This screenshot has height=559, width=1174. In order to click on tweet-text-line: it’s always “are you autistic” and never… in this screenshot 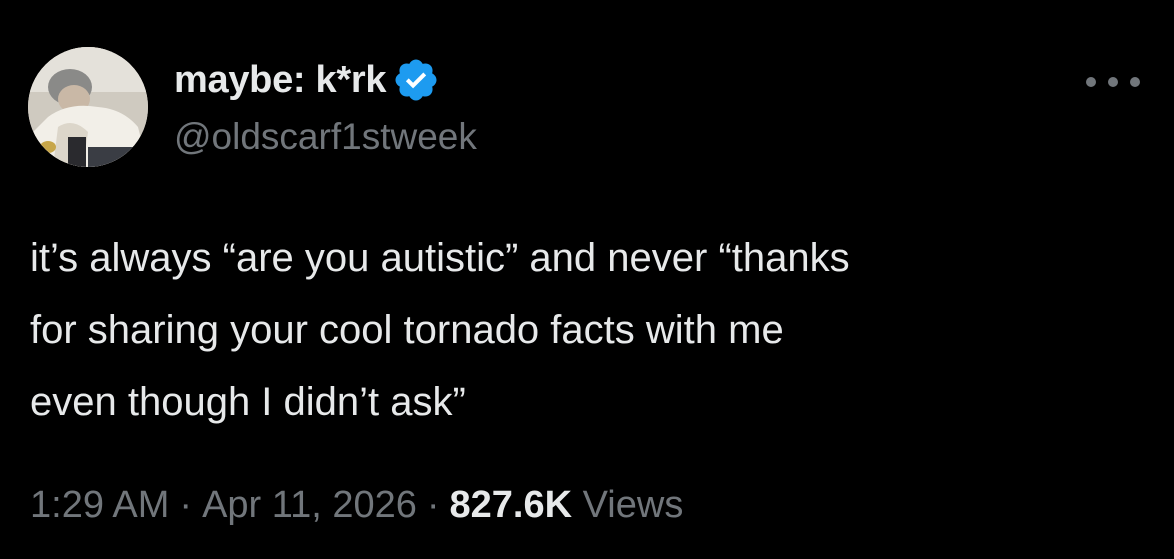, I will do `click(440, 258)`.